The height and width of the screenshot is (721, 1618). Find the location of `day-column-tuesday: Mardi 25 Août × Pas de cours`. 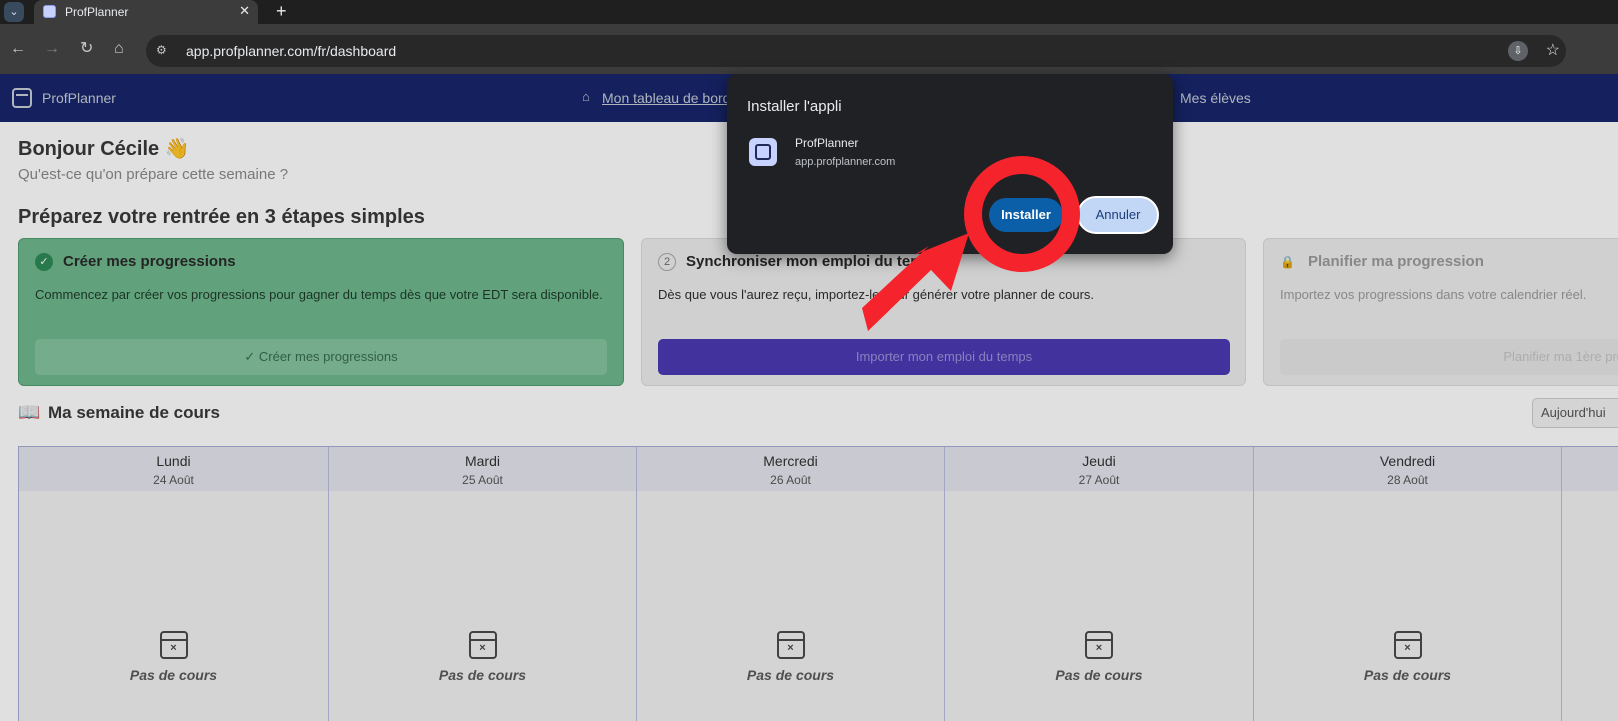

day-column-tuesday: Mardi 25 Août × Pas de cours is located at coordinates (483, 584).